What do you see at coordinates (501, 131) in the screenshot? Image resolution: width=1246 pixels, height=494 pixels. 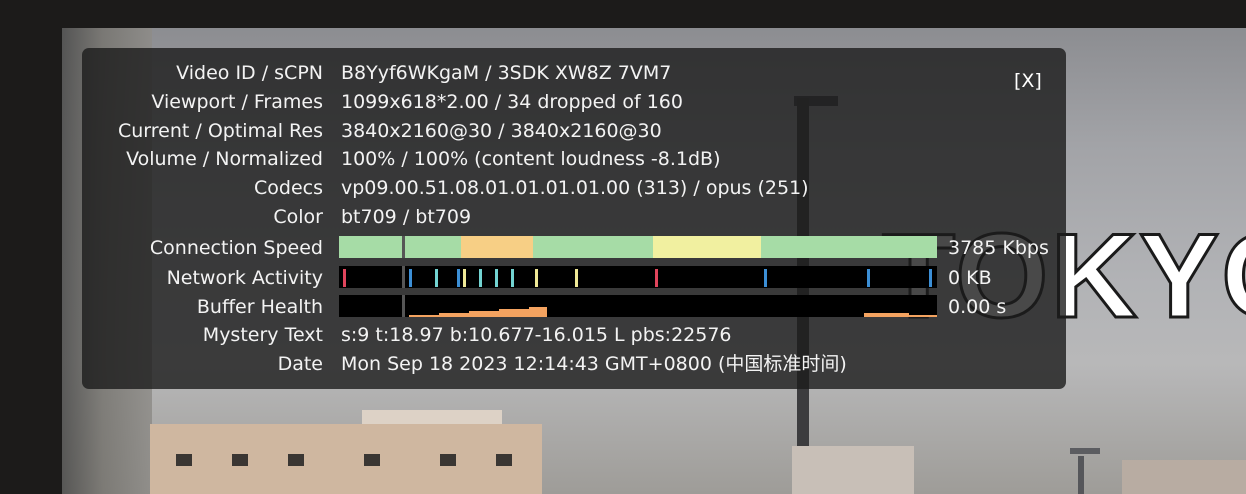 I see `row-value: 3840x2160@30 / 3840x2160@30` at bounding box center [501, 131].